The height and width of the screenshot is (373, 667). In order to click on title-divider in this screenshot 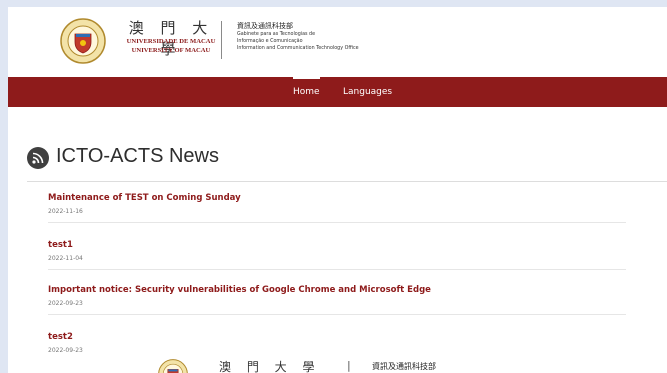, I will do `click(347, 181)`.